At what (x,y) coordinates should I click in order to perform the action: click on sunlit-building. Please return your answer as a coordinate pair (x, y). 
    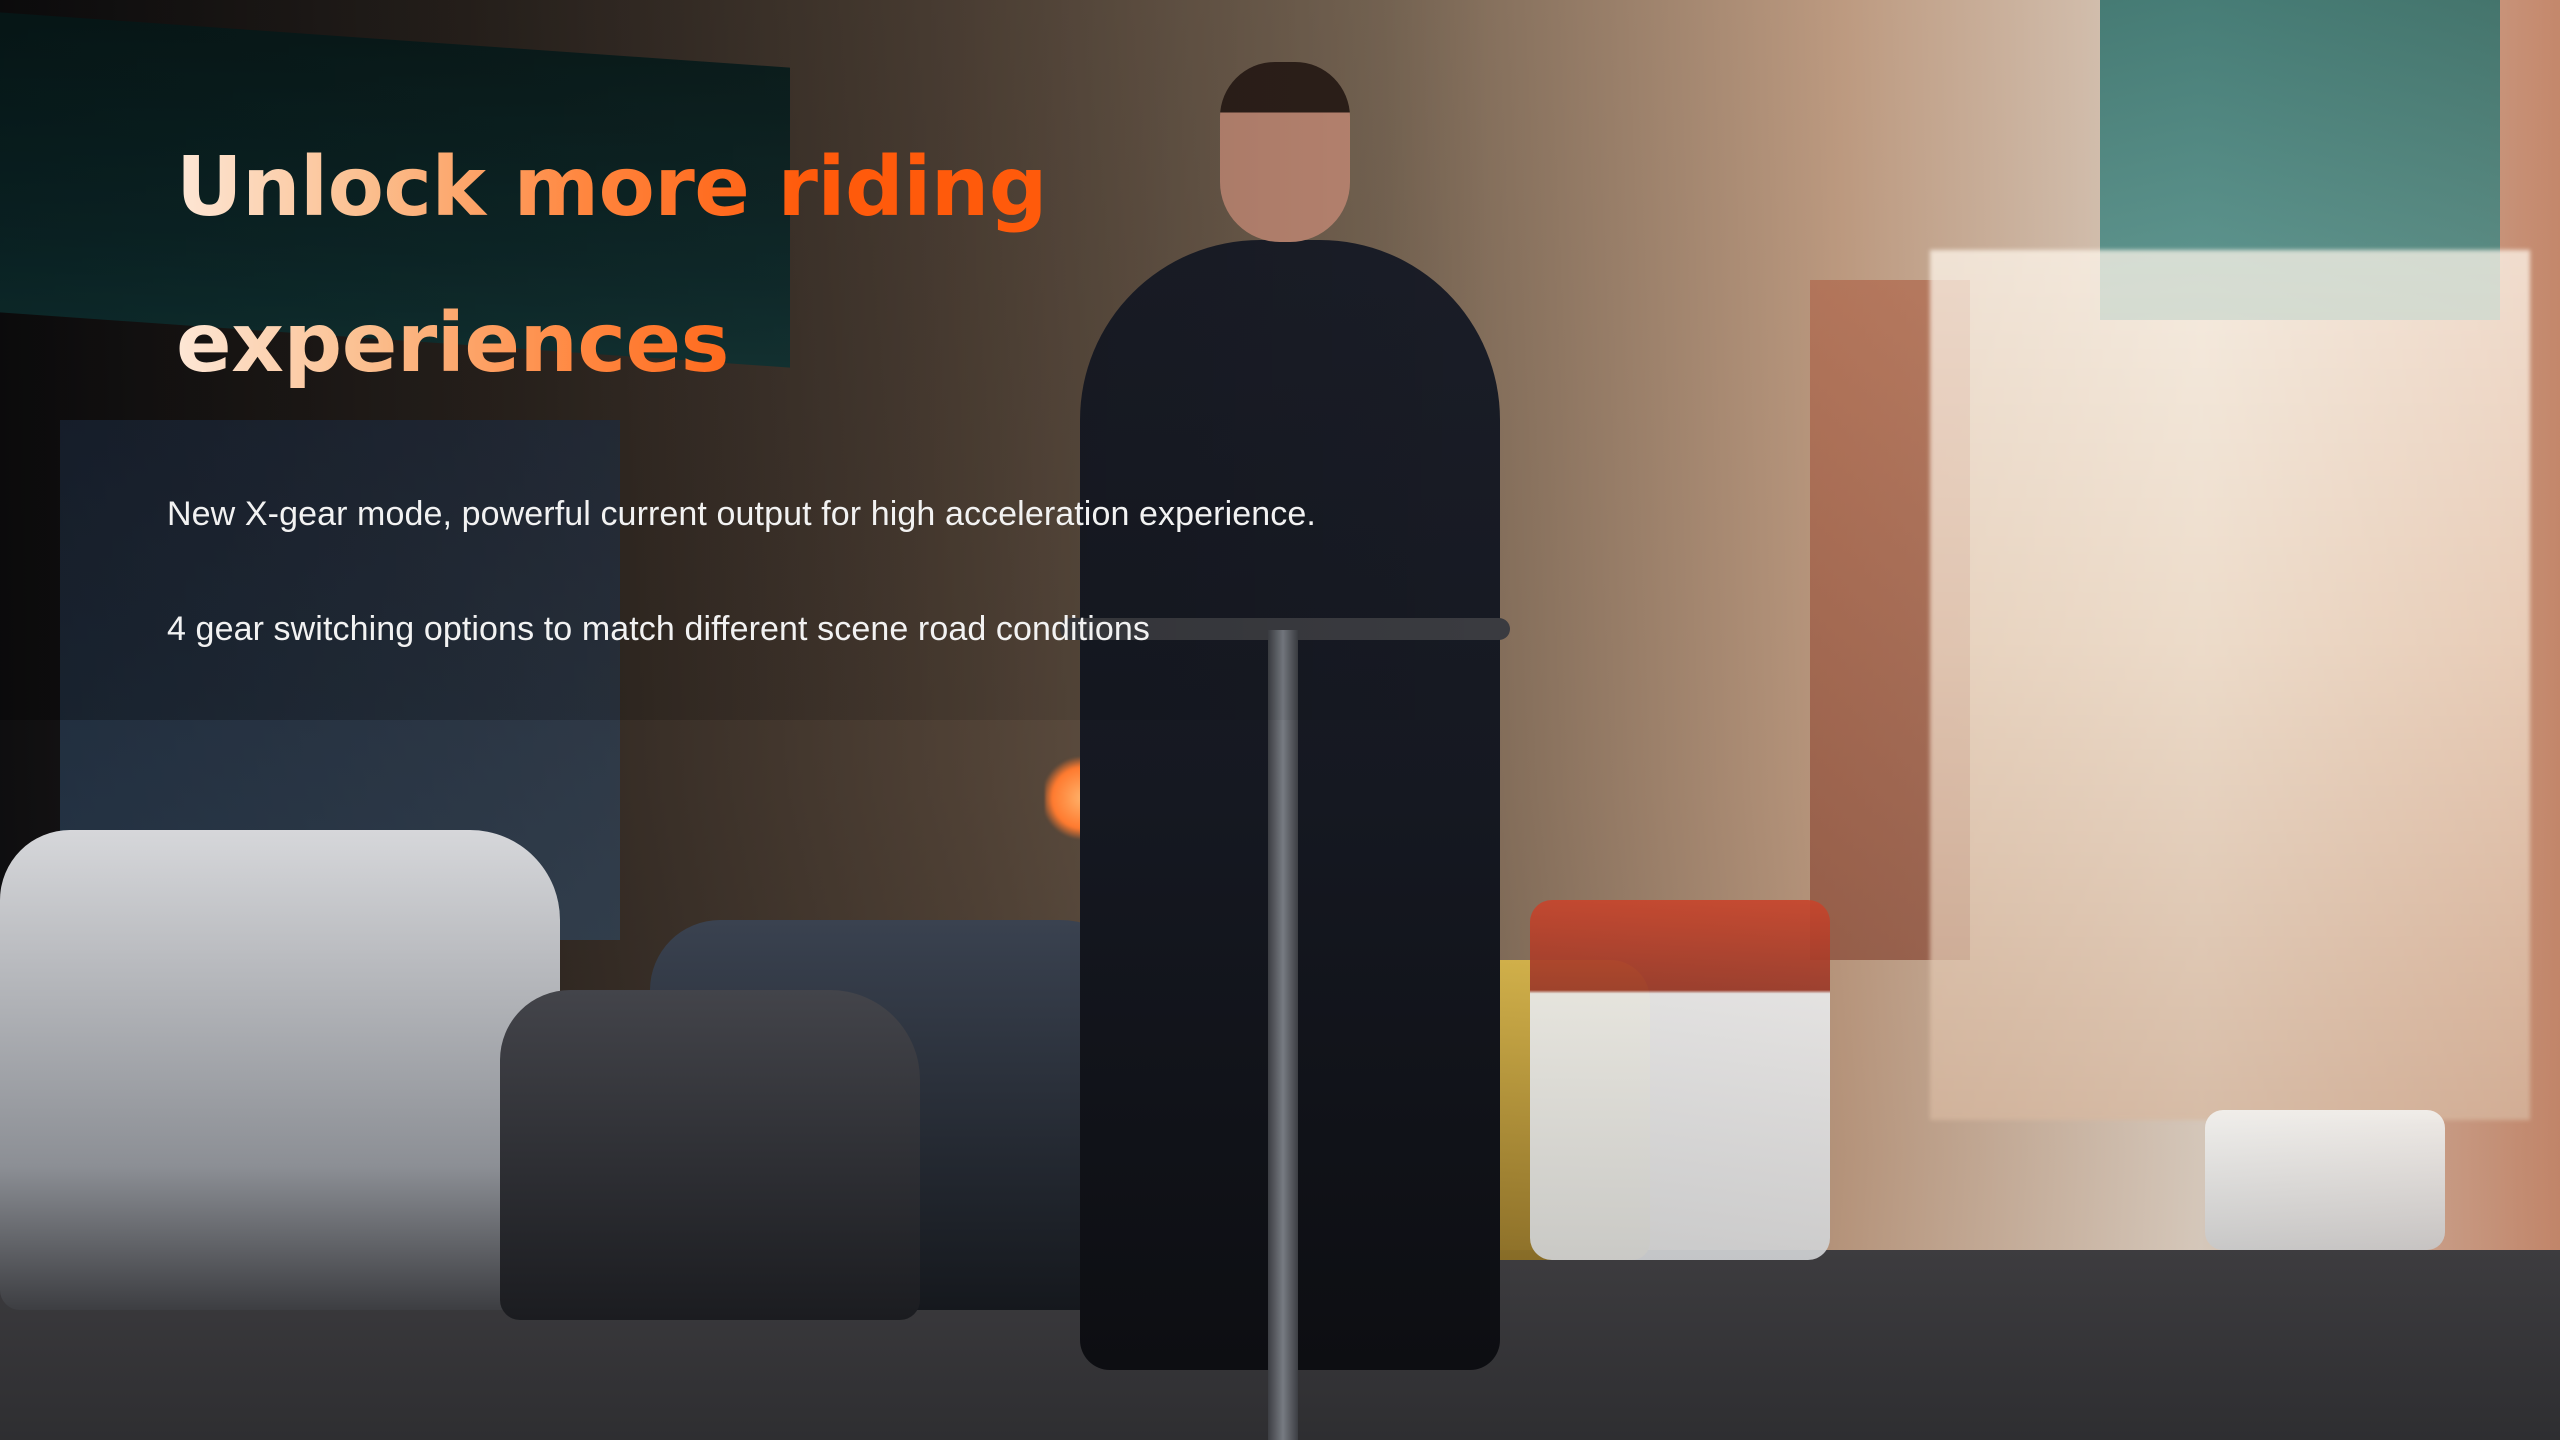
    Looking at the image, I should click on (2230, 685).